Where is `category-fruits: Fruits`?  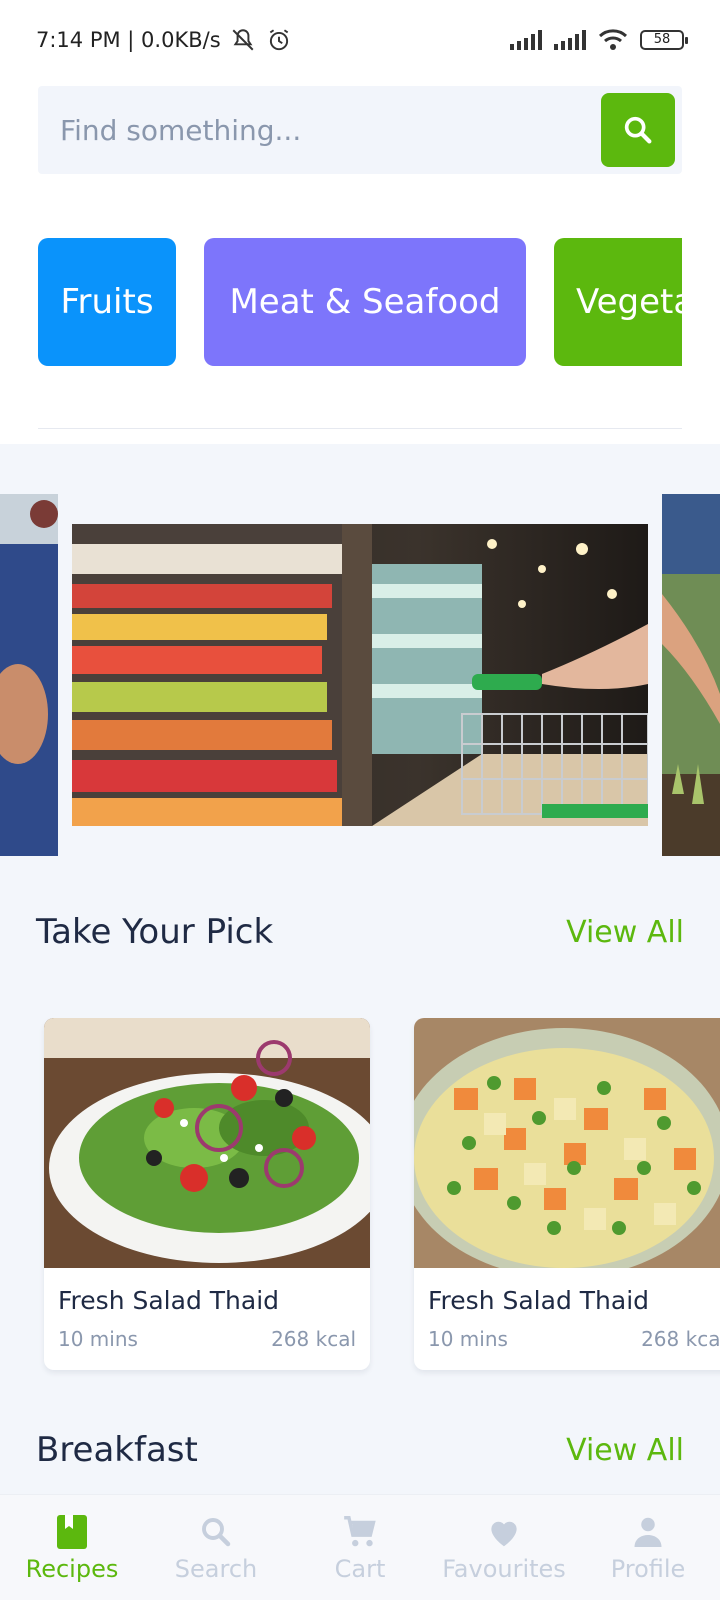 category-fruits: Fruits is located at coordinates (107, 302).